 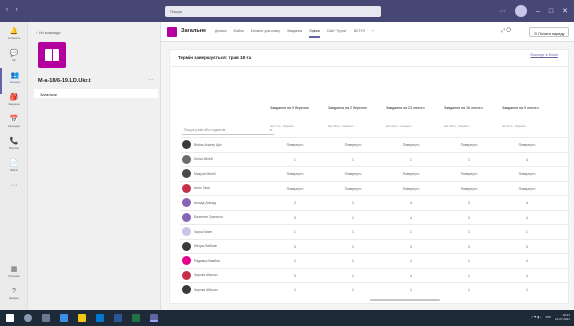 I want to click on table-row: Чирок Ванн 1 1 1 1 1, so click(x=375, y=231).